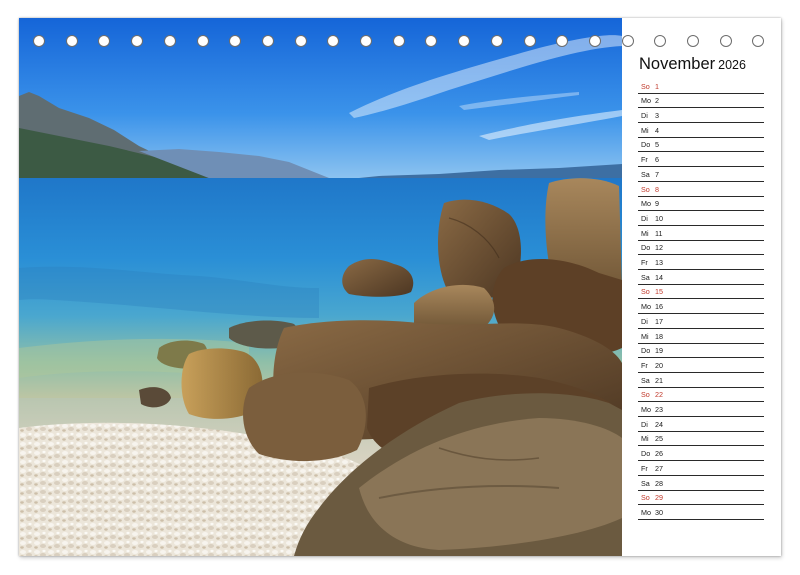  Describe the element at coordinates (659, 365) in the screenshot. I see `day-number: 20` at that location.